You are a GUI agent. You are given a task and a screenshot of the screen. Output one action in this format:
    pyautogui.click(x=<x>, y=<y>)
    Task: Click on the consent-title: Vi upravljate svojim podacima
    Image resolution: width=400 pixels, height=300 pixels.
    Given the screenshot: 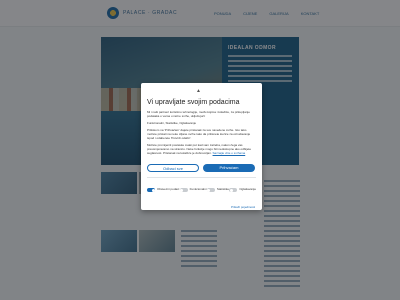 What is the action you would take?
    pyautogui.click(x=193, y=102)
    